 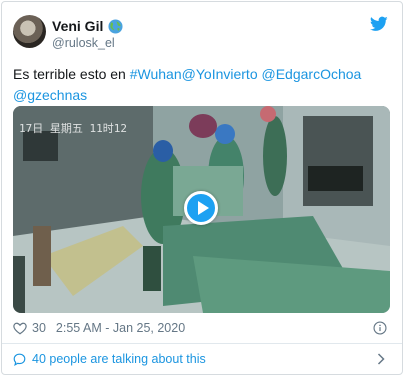 I want to click on mention-link: @YoInvierto, so click(x=220, y=74).